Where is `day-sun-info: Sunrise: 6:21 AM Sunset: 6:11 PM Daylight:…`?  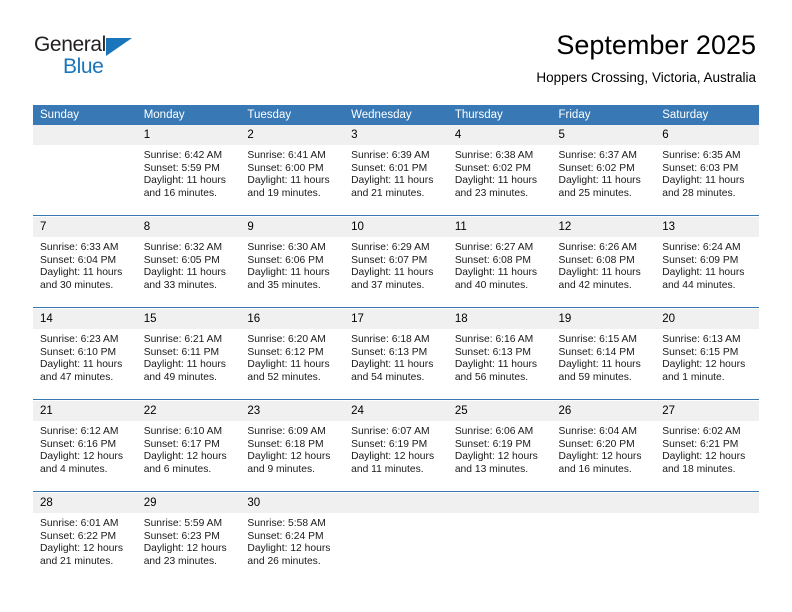
day-sun-info: Sunrise: 6:21 AM Sunset: 6:11 PM Daylight:… is located at coordinates (189, 356).